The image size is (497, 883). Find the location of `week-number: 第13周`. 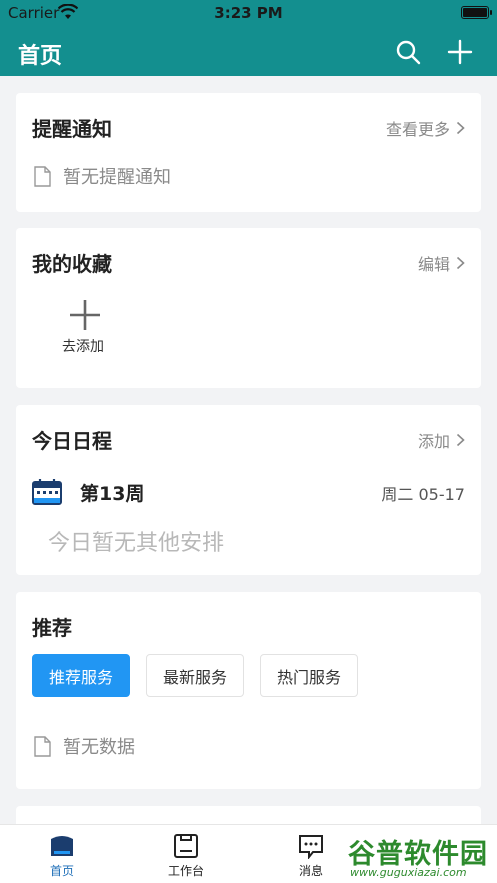

week-number: 第13周 is located at coordinates (112, 494).